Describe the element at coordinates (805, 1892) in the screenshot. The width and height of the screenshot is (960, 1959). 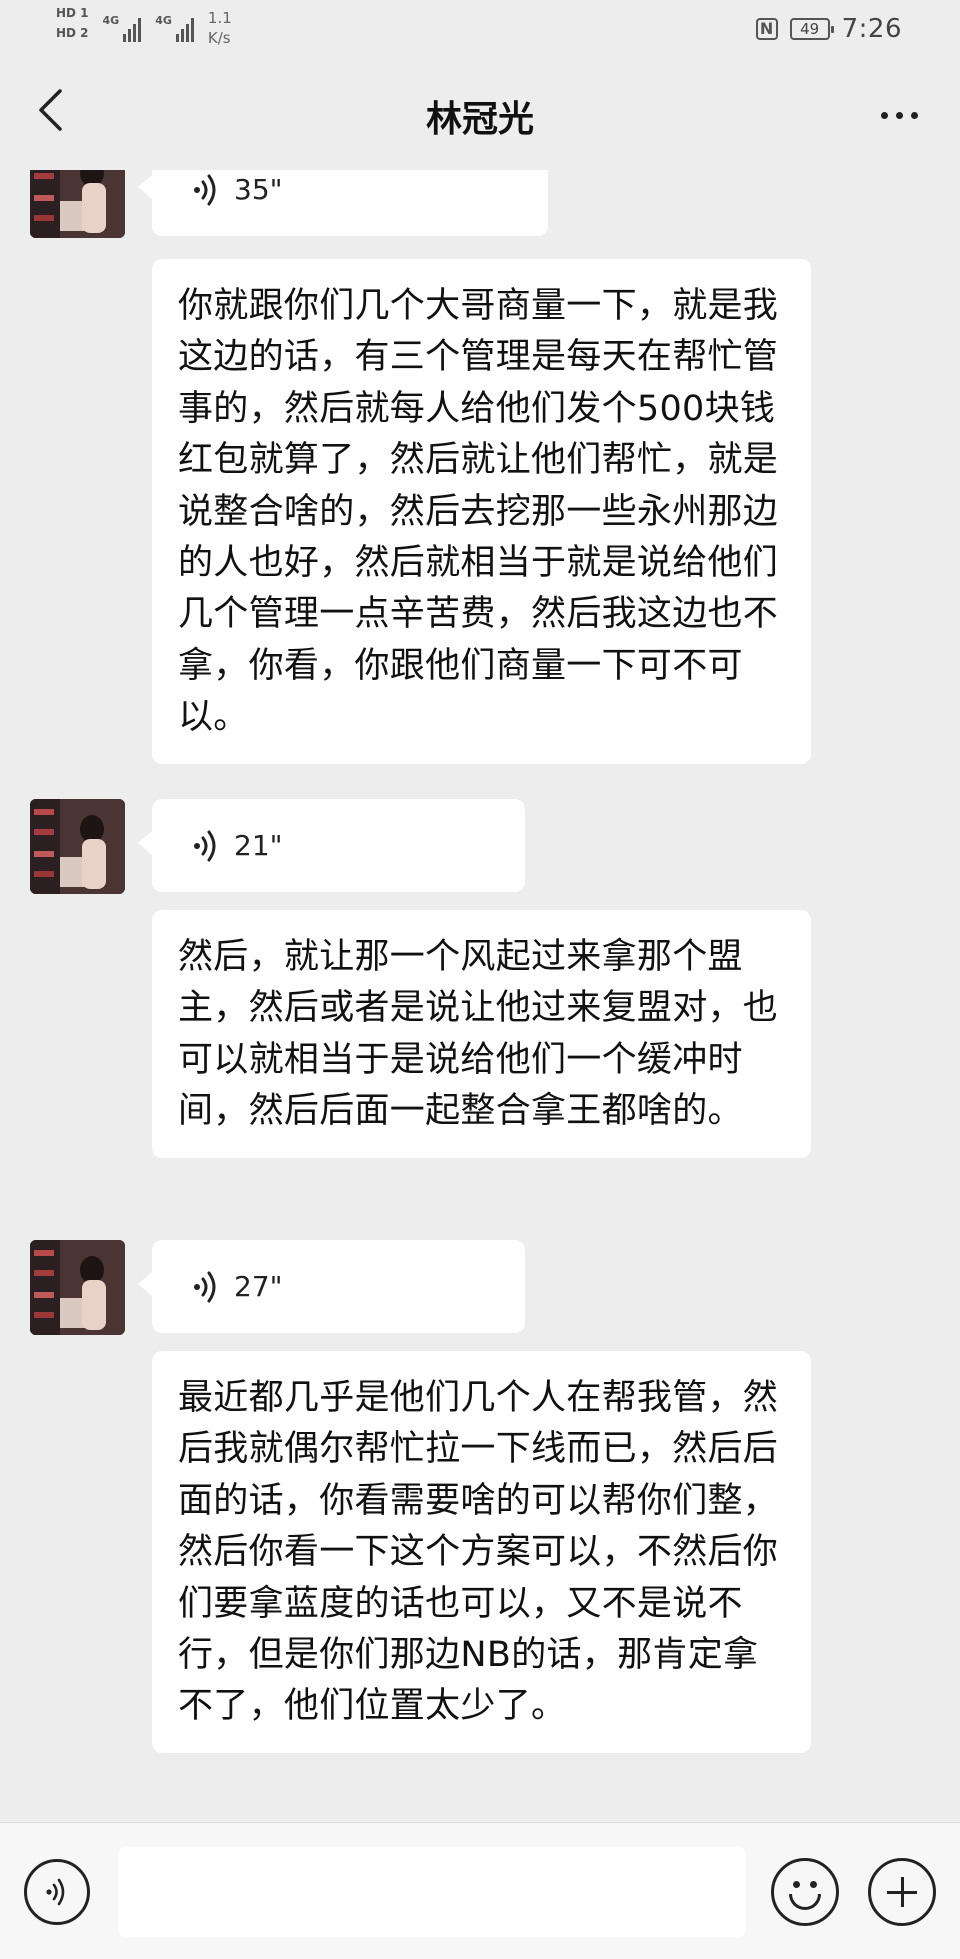
I see `emoji-button` at that location.